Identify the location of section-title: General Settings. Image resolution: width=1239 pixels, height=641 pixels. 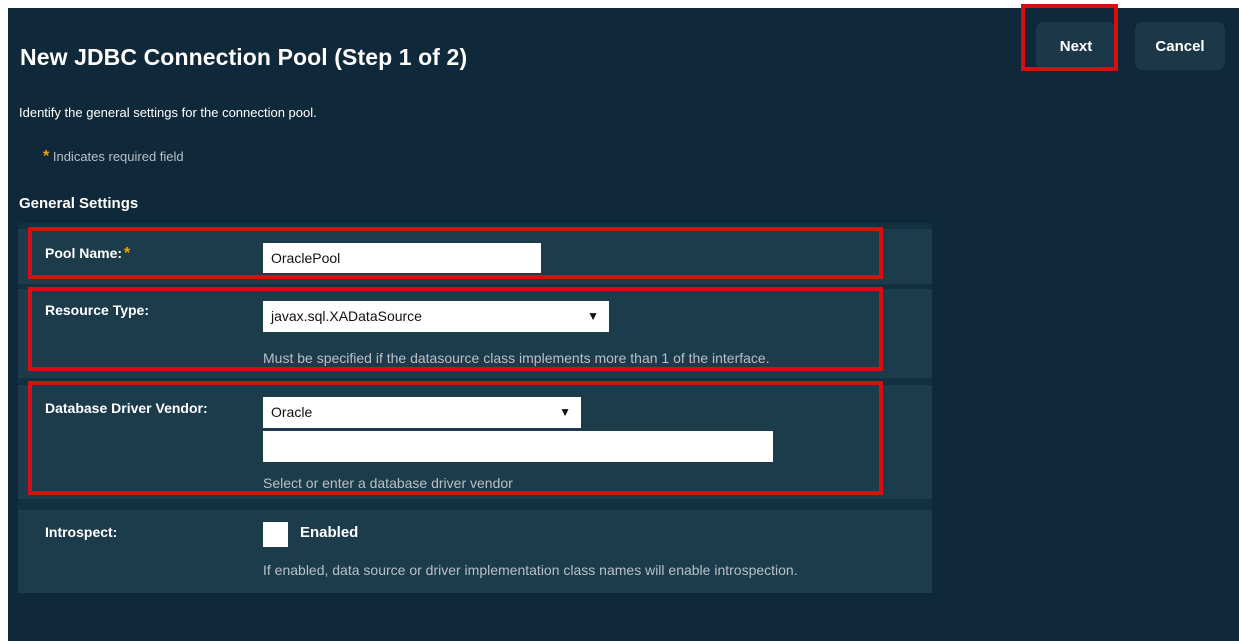
(79, 203).